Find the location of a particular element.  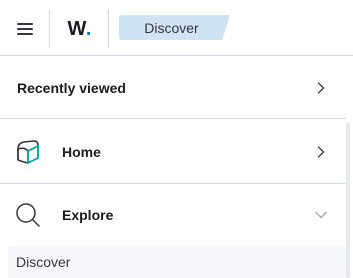

app-logo: W. is located at coordinates (80, 29).